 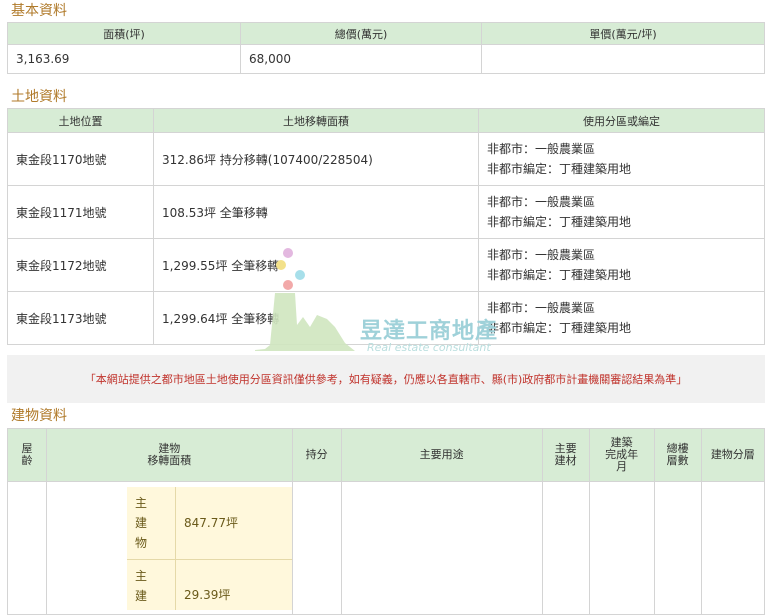 I want to click on material-cell, so click(x=565, y=548).